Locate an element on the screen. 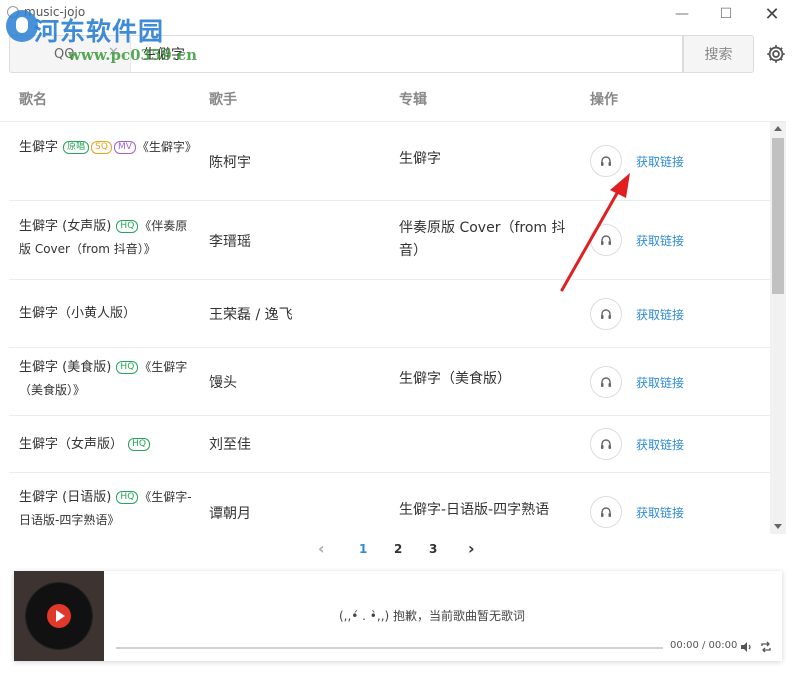 Image resolution: width=796 pixels, height=676 pixels. song-name: 生僻字 (女声版) is located at coordinates (65, 226).